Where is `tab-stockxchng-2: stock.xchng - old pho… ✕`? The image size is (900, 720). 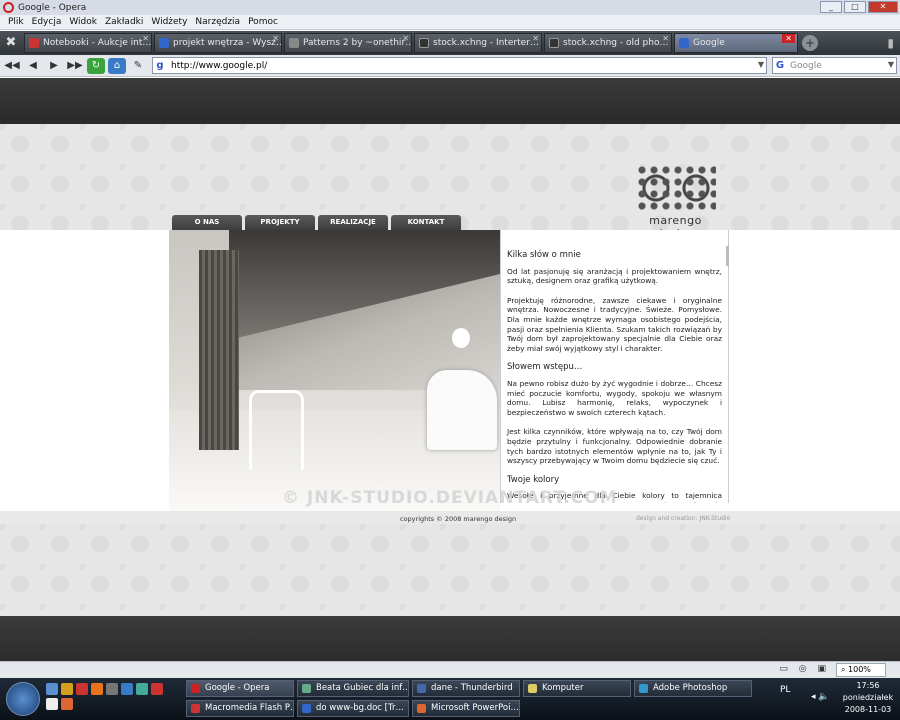 tab-stockxchng-2: stock.xchng - old pho… ✕ is located at coordinates (608, 43).